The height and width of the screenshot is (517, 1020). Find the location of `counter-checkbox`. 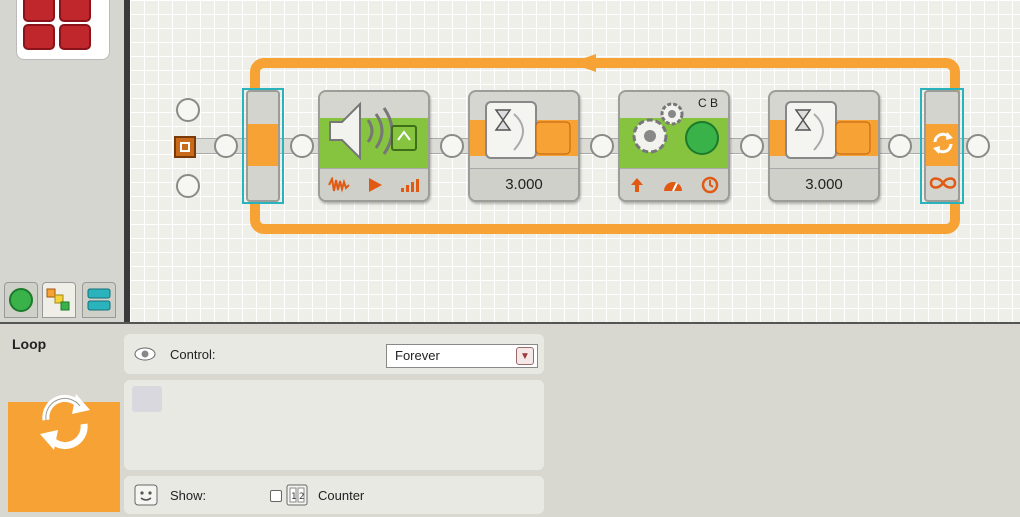

counter-checkbox is located at coordinates (276, 496).